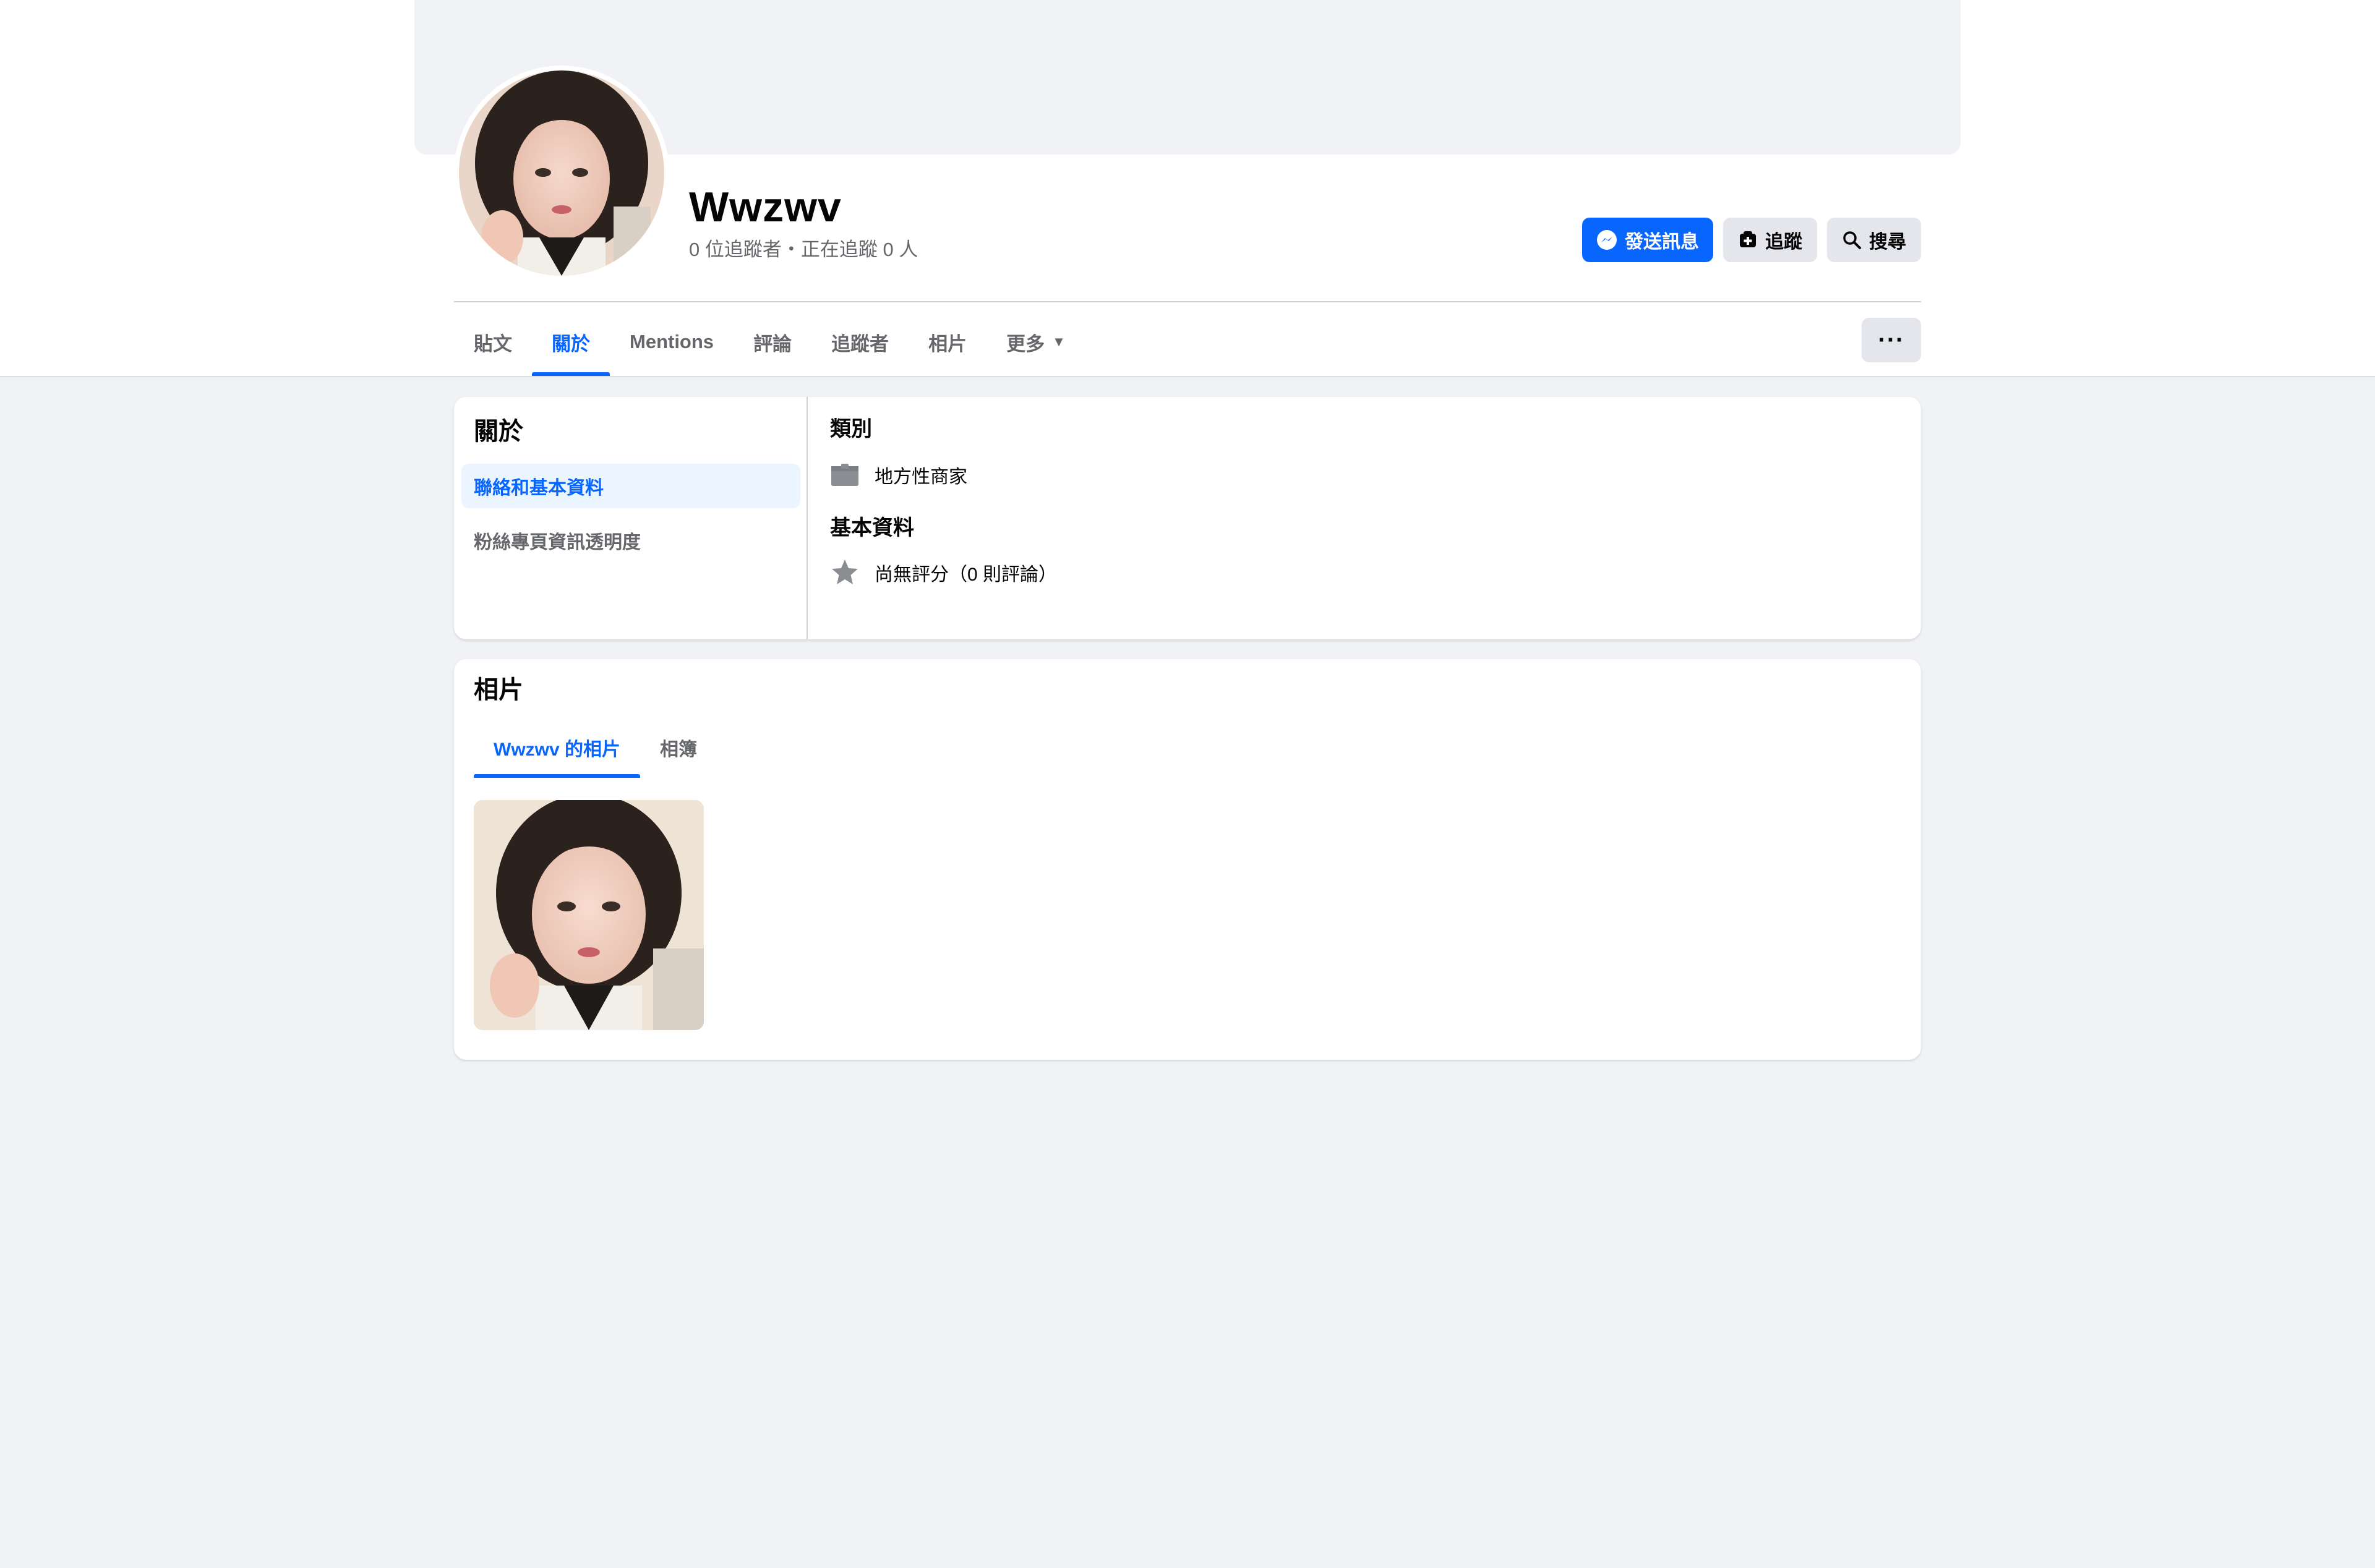 The image size is (2375, 1568). What do you see at coordinates (1025, 344) in the screenshot?
I see `tab-label: 更多` at bounding box center [1025, 344].